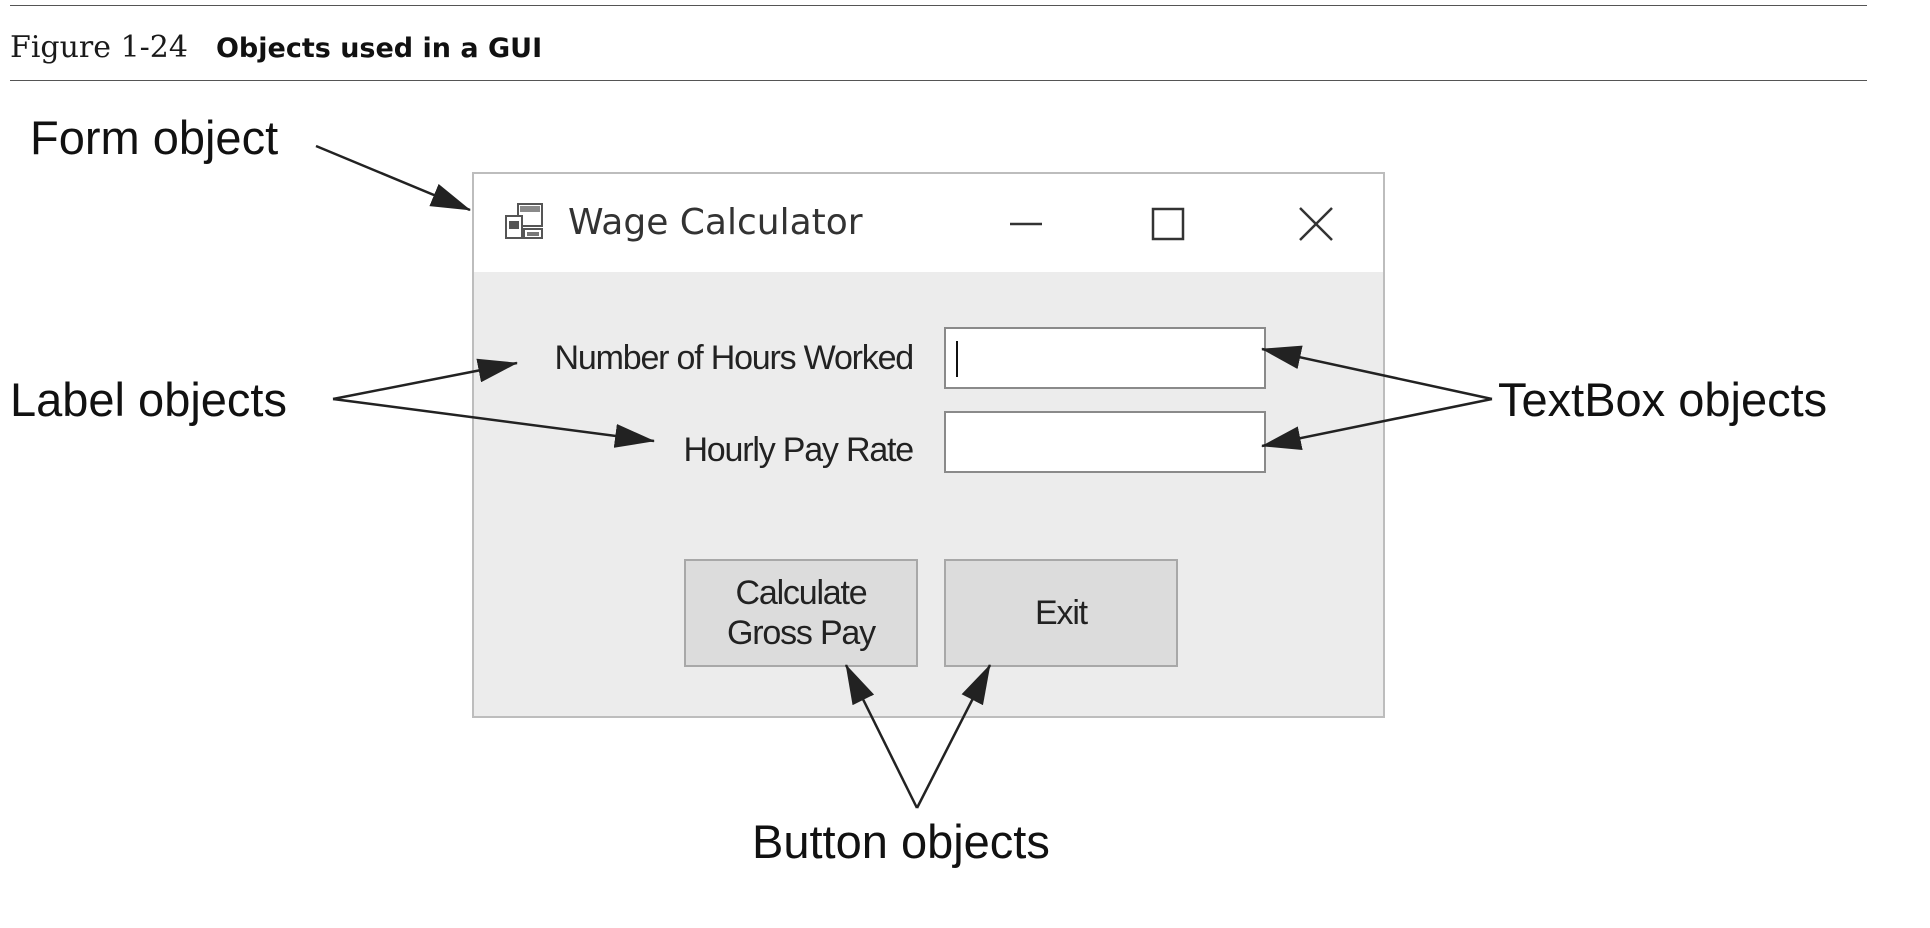 The image size is (1930, 928). I want to click on textbox-callout-arrows, so click(1377, 397).